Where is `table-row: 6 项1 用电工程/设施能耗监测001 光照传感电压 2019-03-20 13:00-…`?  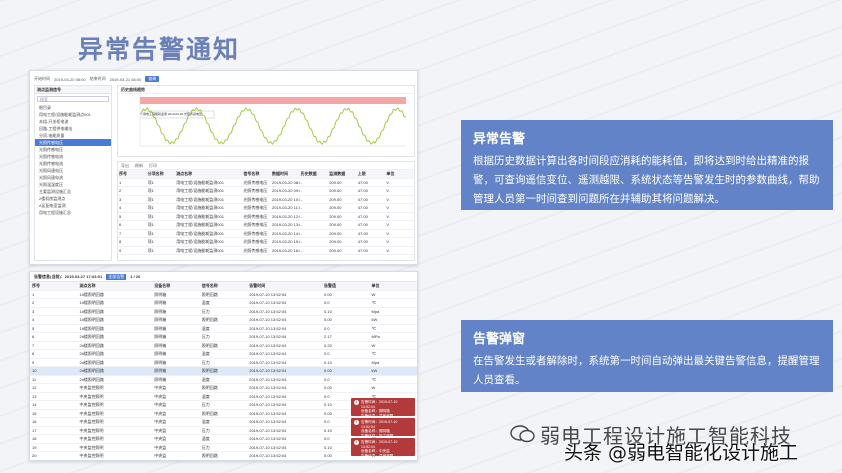
table-row: 6 项1 用电工程/设施能耗监测001 光照传感电压 2019-03-20 13:00-… is located at coordinates (266, 225).